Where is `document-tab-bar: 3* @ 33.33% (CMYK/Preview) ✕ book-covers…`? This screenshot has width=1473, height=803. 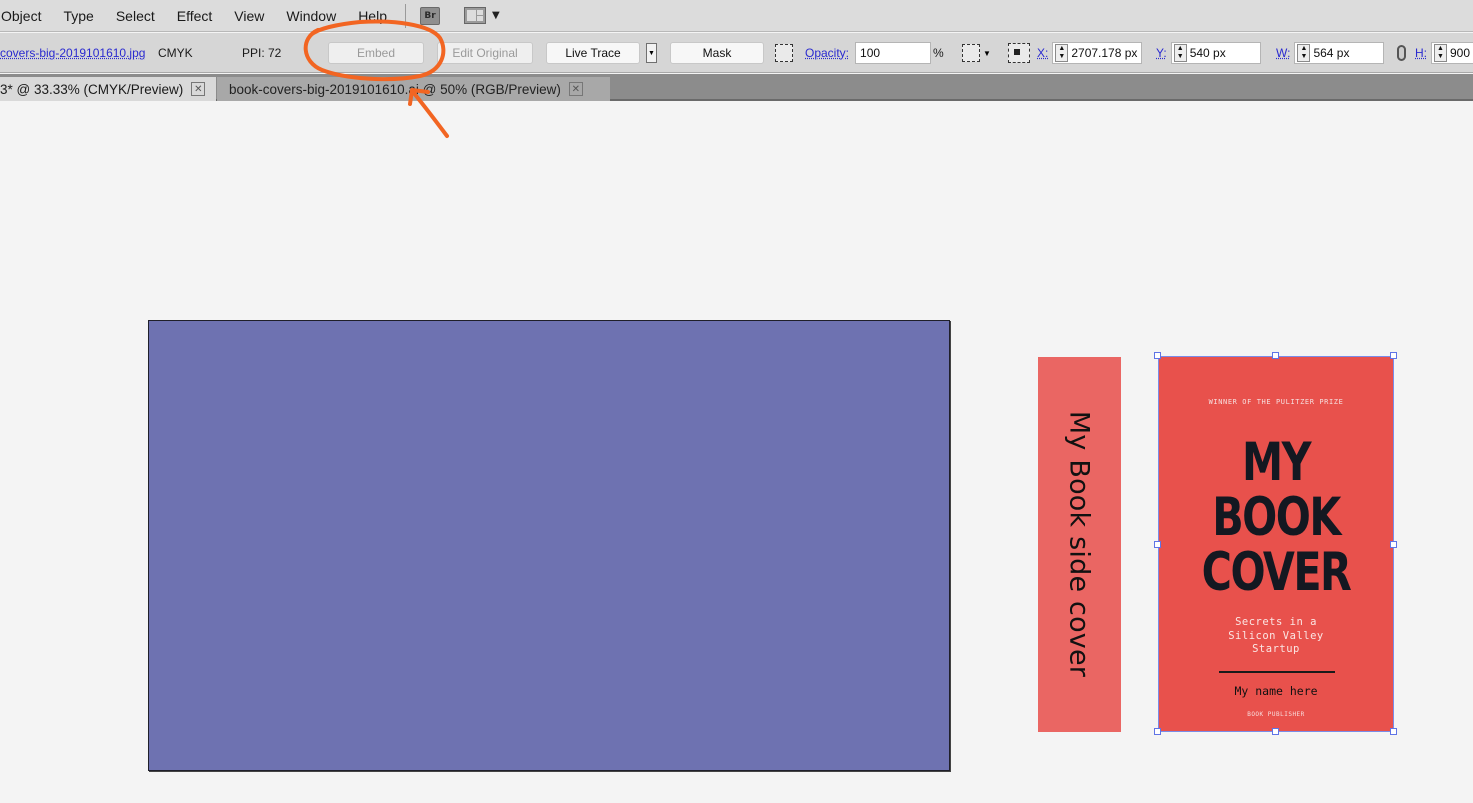
document-tab-bar: 3* @ 33.33% (CMYK/Preview) ✕ book-covers… is located at coordinates (736, 87).